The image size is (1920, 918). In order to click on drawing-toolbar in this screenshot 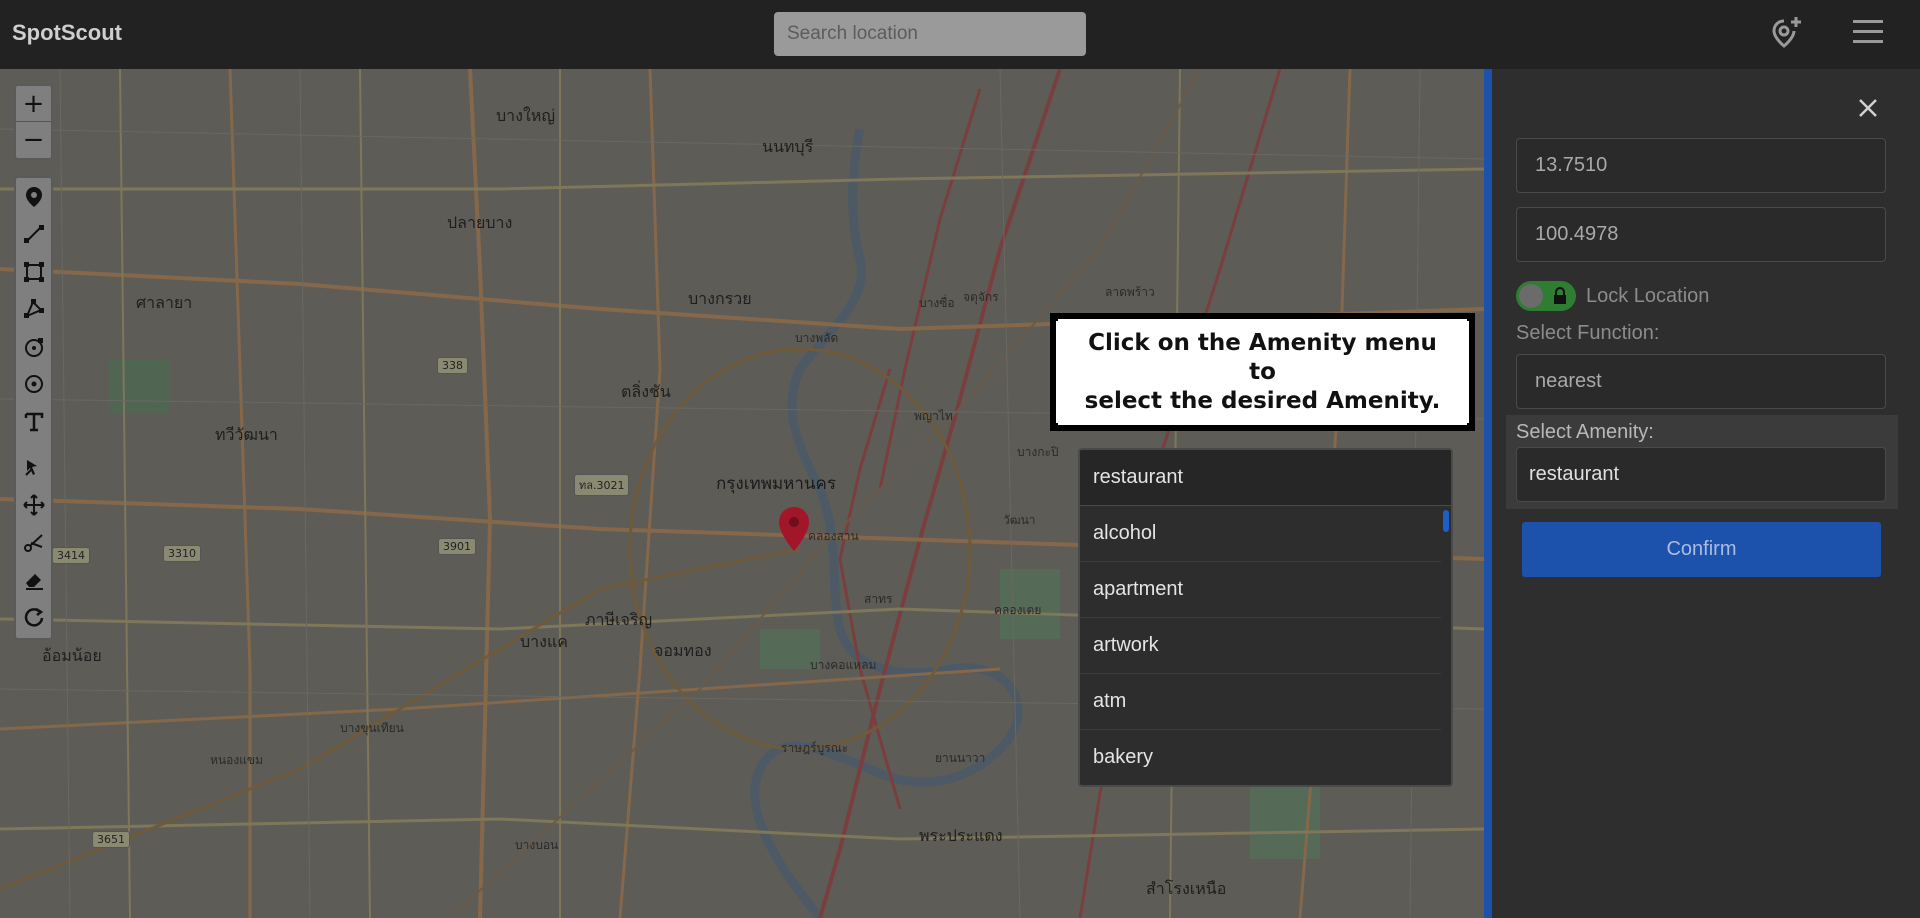, I will do `click(33, 408)`.